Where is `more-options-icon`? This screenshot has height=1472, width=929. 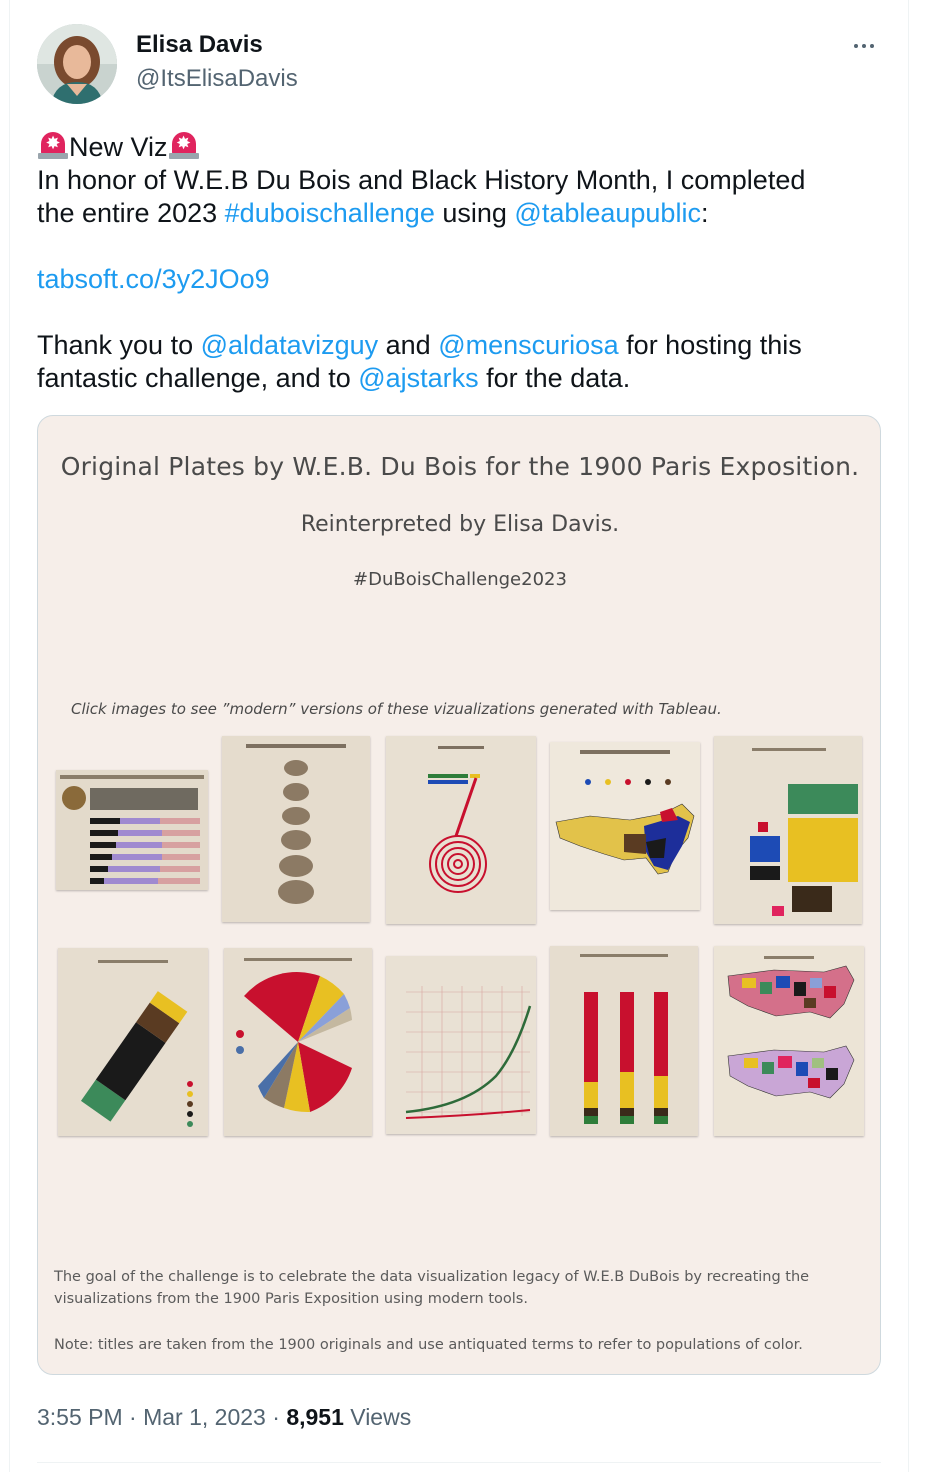 more-options-icon is located at coordinates (864, 46).